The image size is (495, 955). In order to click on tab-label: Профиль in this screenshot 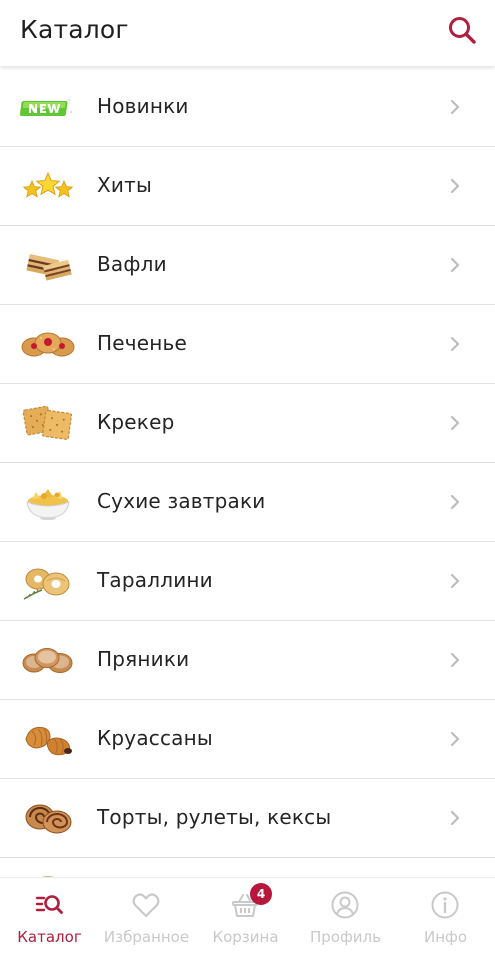, I will do `click(345, 937)`.